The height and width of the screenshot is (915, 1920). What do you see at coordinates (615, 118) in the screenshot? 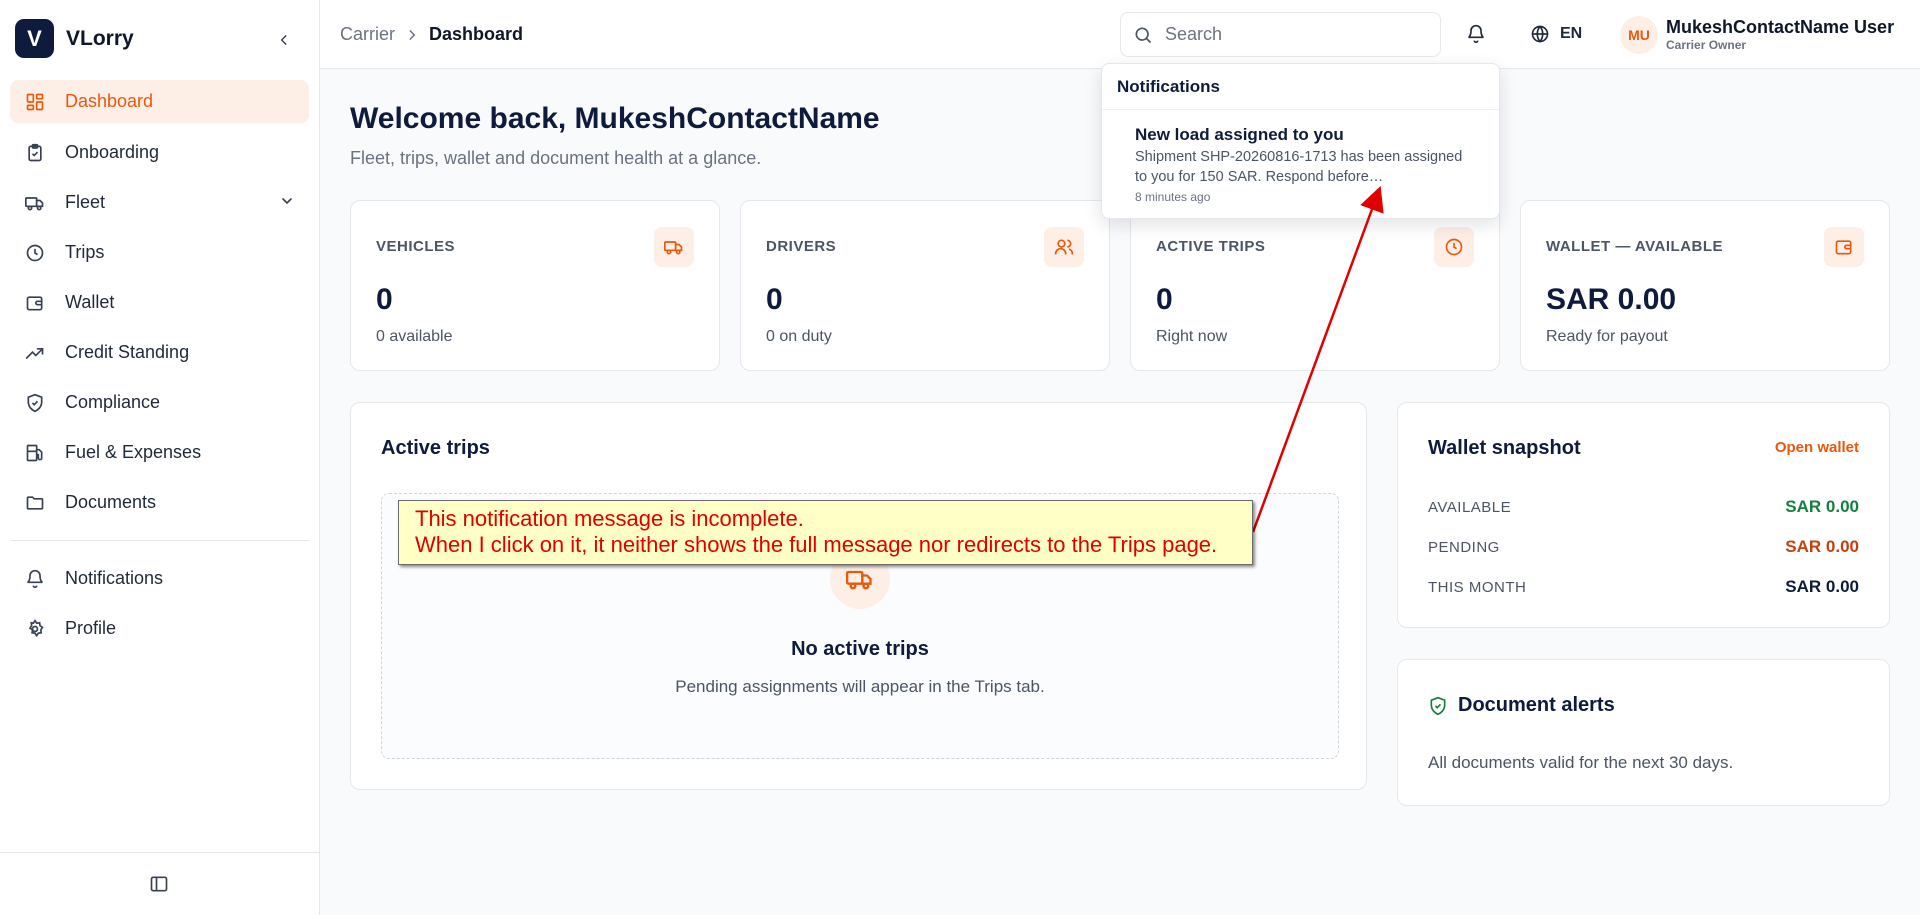
I see `page-title: Welcome back, MukeshContactName` at bounding box center [615, 118].